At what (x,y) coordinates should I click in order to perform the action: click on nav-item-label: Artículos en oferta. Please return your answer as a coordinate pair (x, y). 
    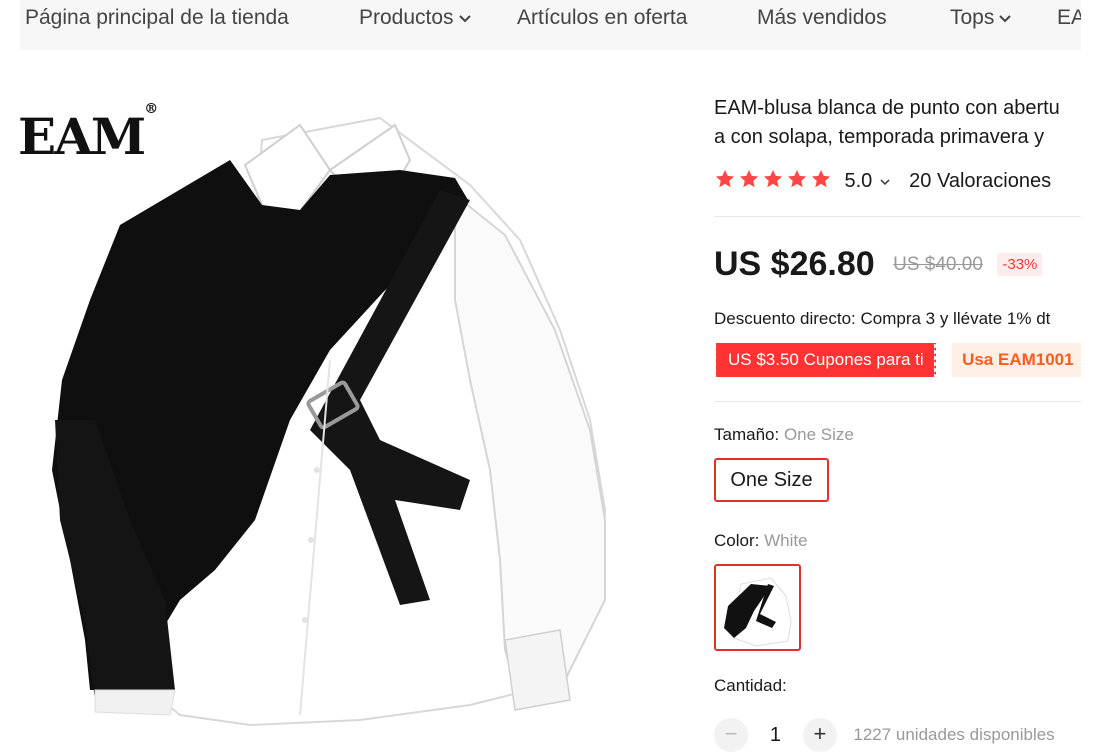
    Looking at the image, I should click on (602, 17).